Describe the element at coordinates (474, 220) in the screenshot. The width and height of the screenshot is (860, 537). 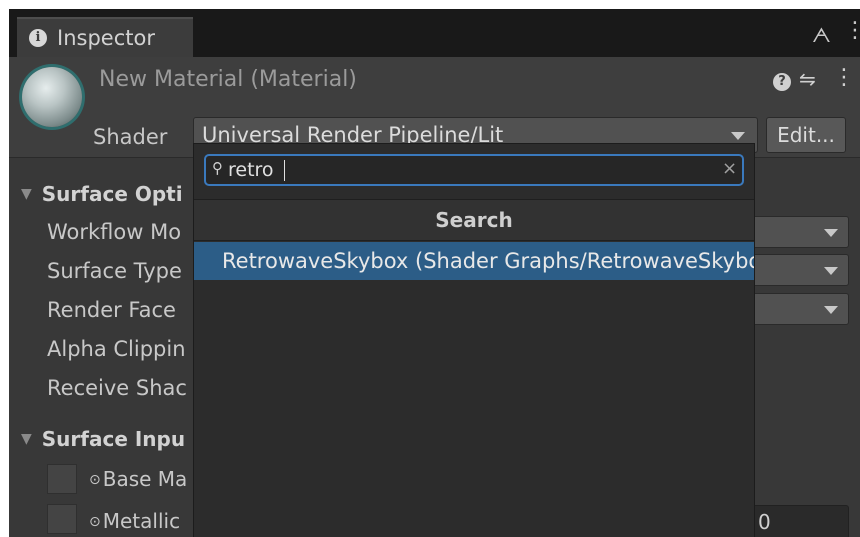
I see `search-results-header: Search` at that location.